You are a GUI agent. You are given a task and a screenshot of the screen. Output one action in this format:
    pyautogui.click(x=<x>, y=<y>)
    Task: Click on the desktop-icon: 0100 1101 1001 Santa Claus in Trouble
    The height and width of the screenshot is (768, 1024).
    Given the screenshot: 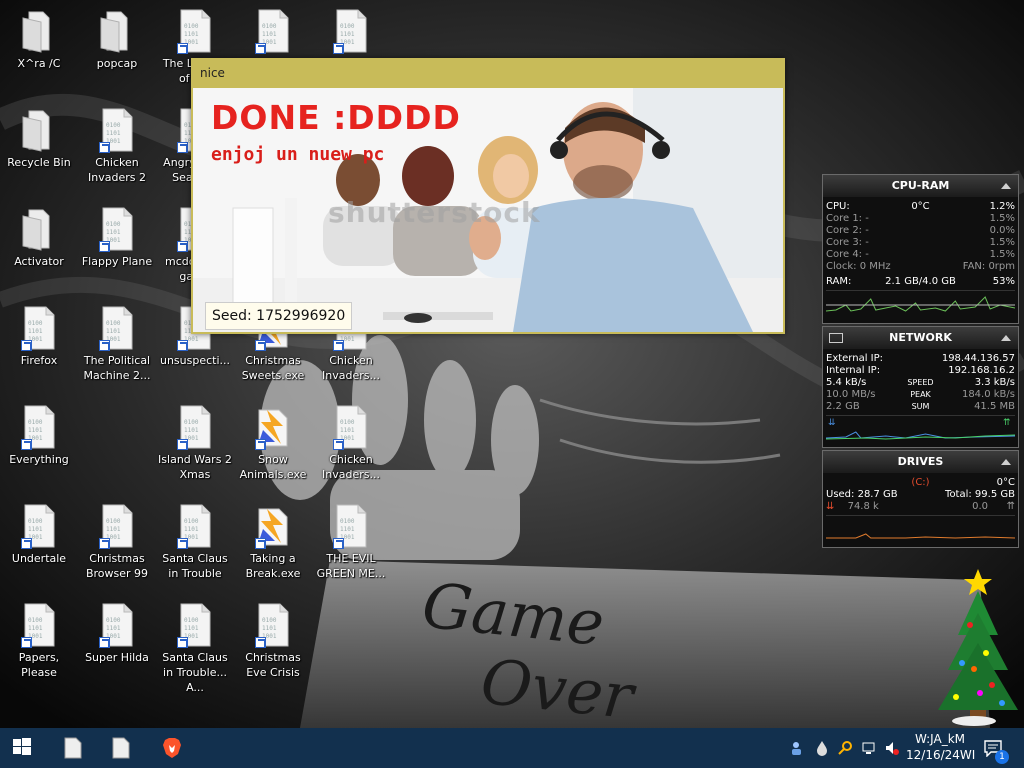 What is the action you would take?
    pyautogui.click(x=195, y=547)
    